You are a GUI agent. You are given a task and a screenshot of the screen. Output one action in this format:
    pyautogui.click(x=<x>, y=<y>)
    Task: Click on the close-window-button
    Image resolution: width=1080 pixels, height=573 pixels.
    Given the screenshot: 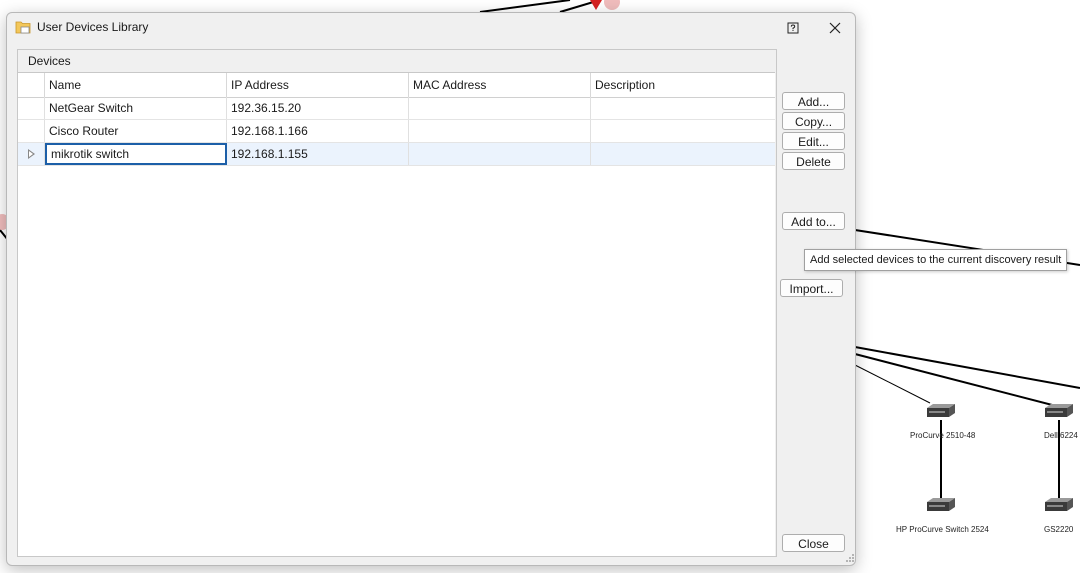 What is the action you would take?
    pyautogui.click(x=835, y=28)
    